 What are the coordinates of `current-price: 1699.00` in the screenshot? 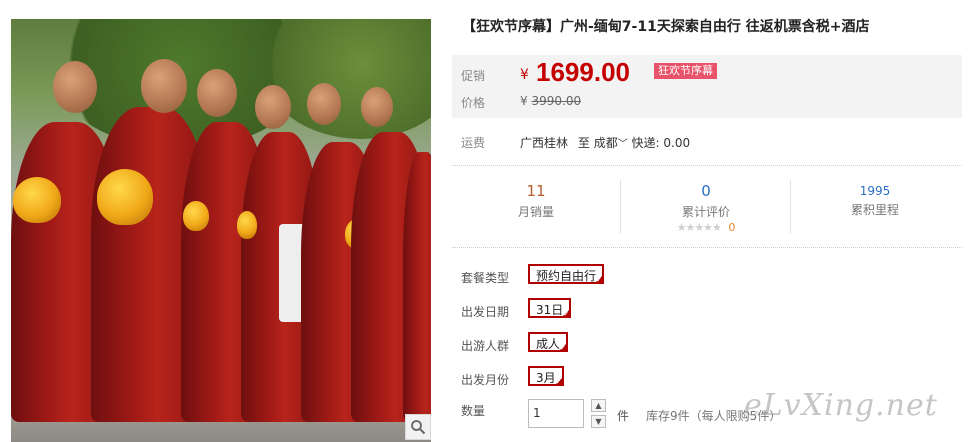 It's located at (583, 72).